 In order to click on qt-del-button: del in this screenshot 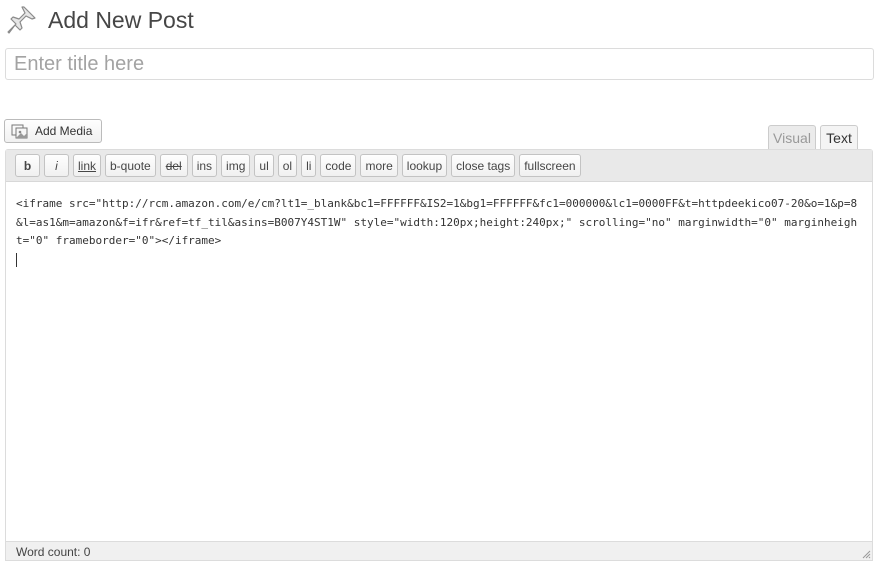, I will do `click(173, 165)`.